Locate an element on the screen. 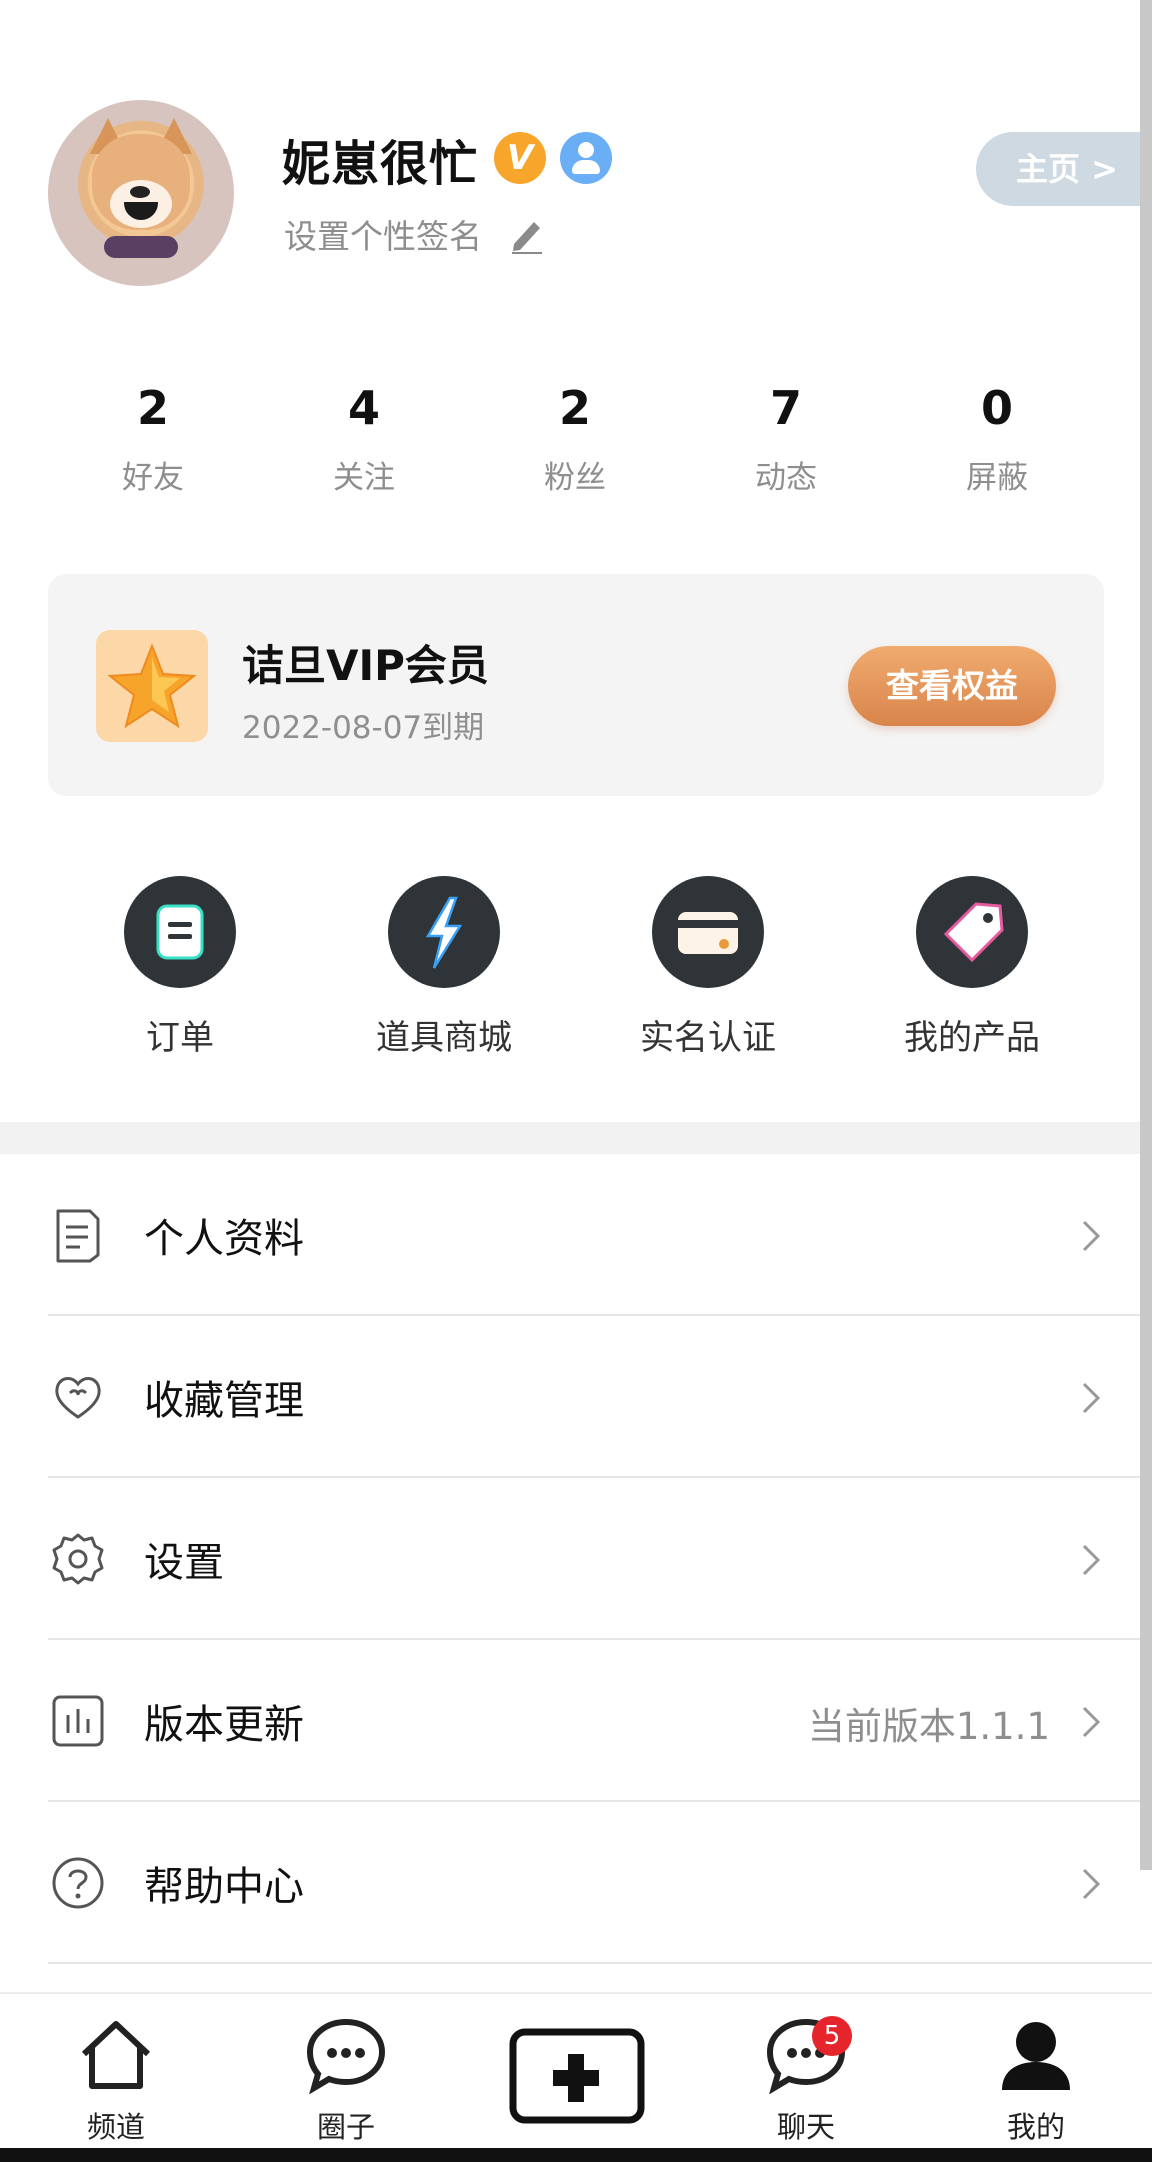 This screenshot has width=1152, height=2162. nav-channel: 频道 is located at coordinates (116, 2081).